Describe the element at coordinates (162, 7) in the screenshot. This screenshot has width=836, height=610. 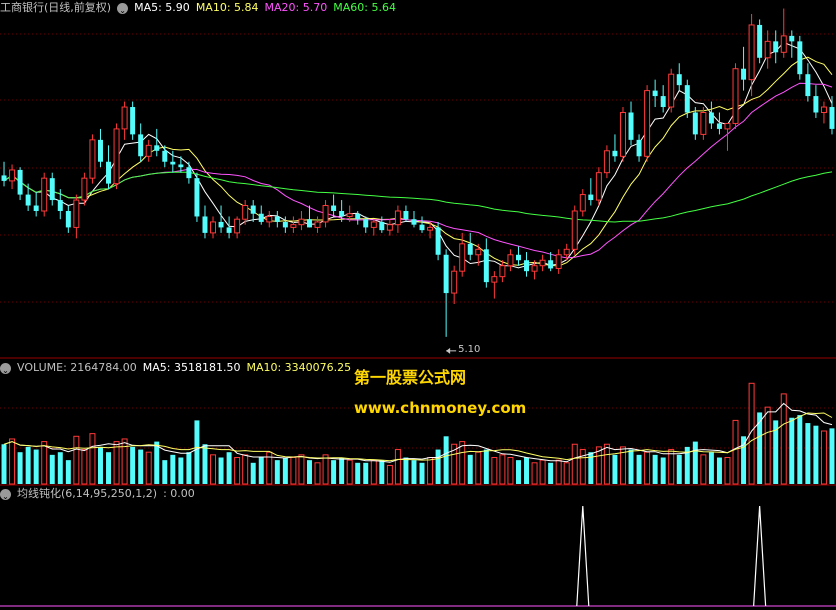
I see `ma5-label: MA5: 5.90` at that location.